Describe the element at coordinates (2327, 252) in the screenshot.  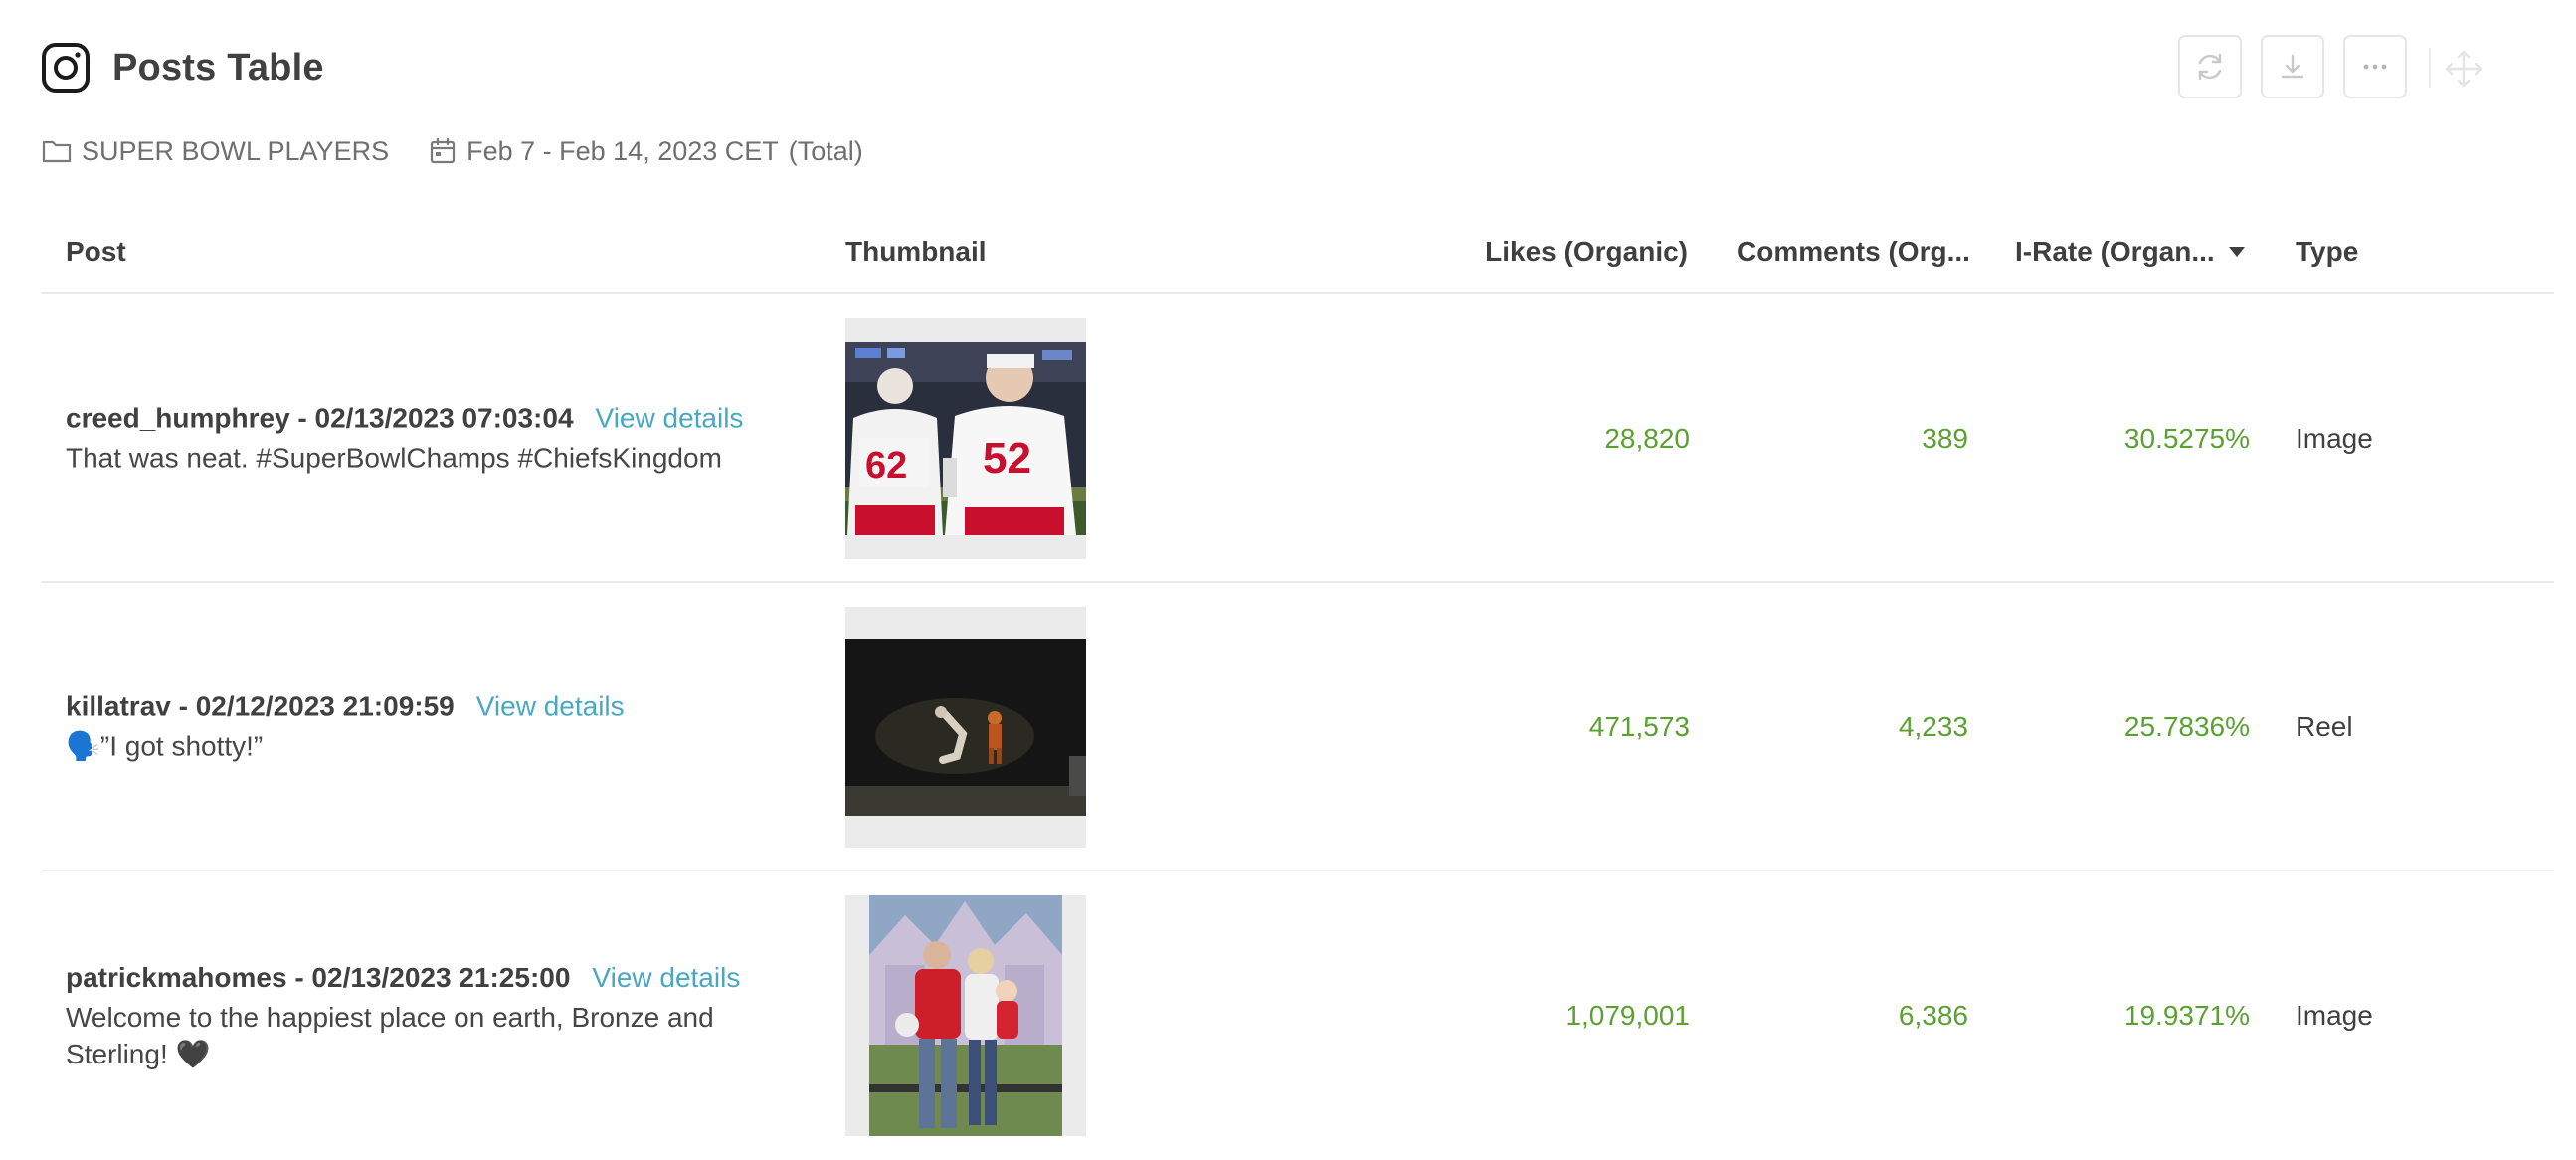
I see `column-header-type: Type` at that location.